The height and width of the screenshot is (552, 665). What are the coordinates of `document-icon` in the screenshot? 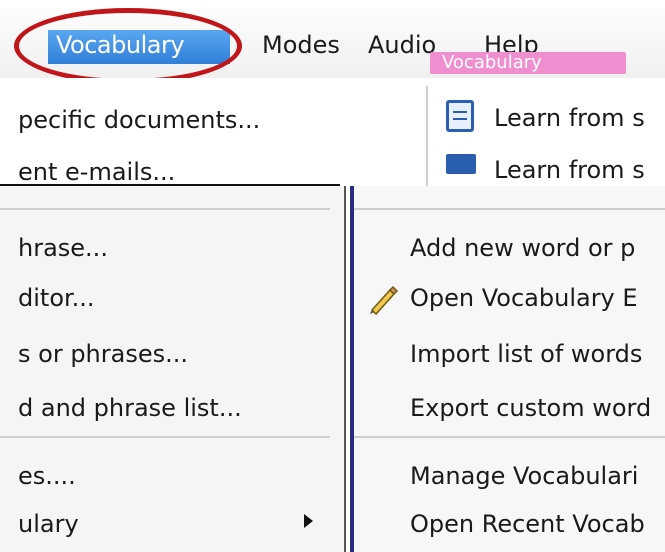 It's located at (460, 116).